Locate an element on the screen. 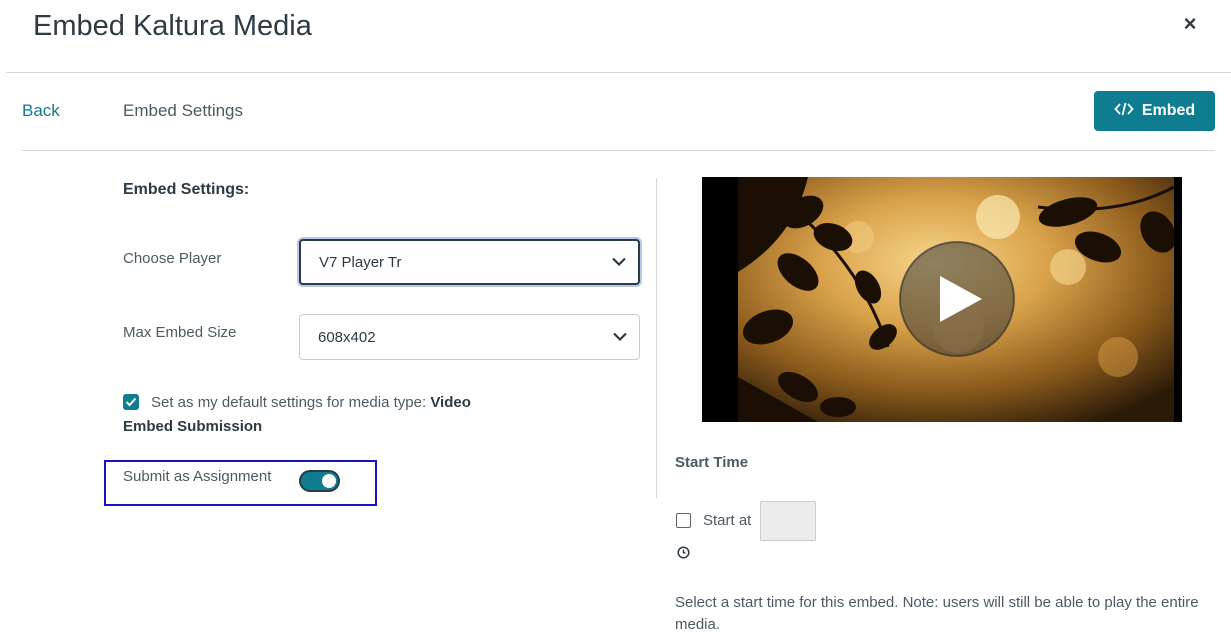 The width and height of the screenshot is (1231, 636). back-link: Back is located at coordinates (41, 111).